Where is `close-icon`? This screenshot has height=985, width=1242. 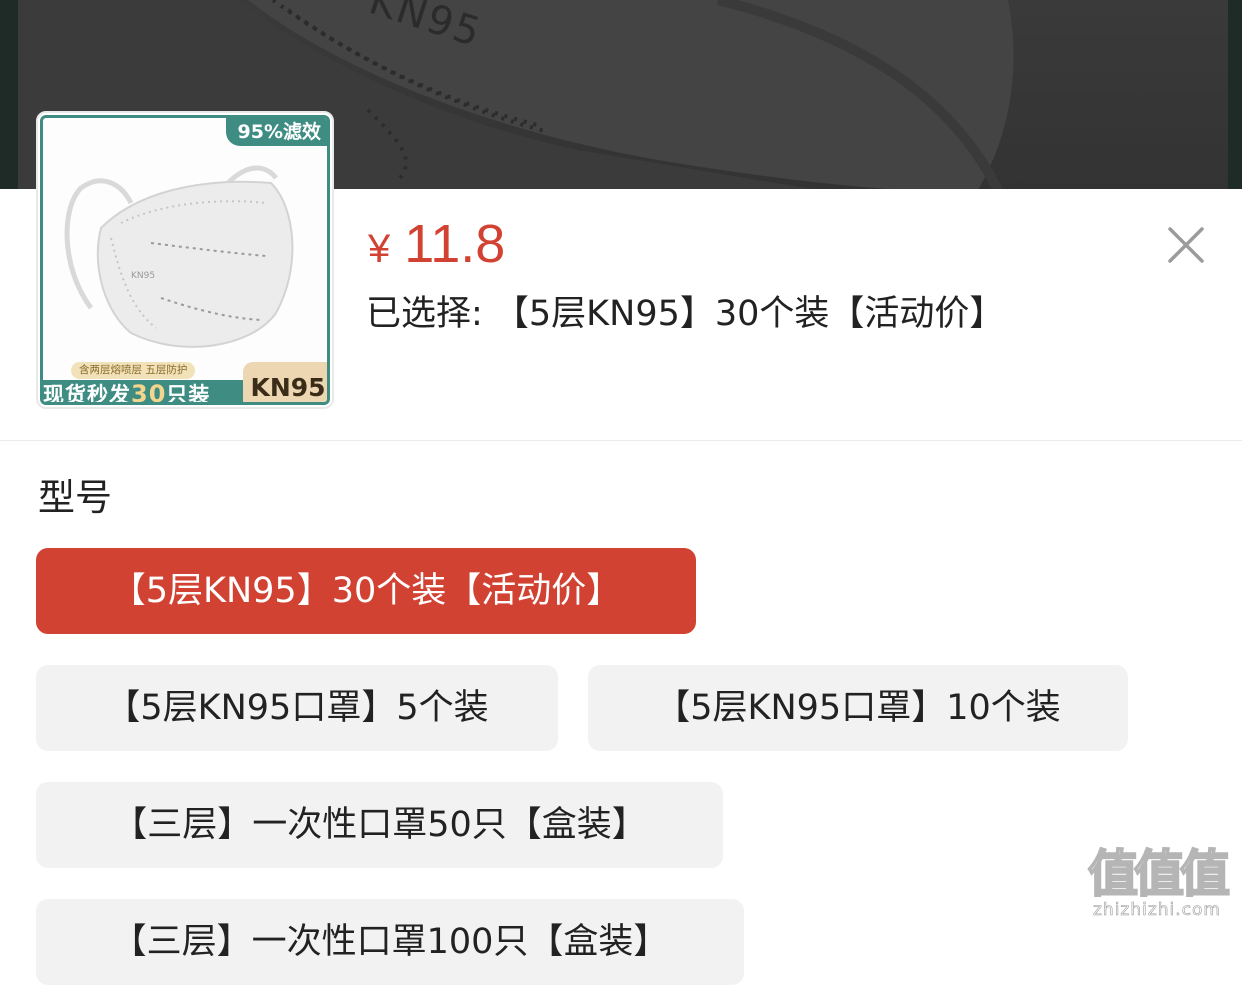
close-icon is located at coordinates (1186, 245).